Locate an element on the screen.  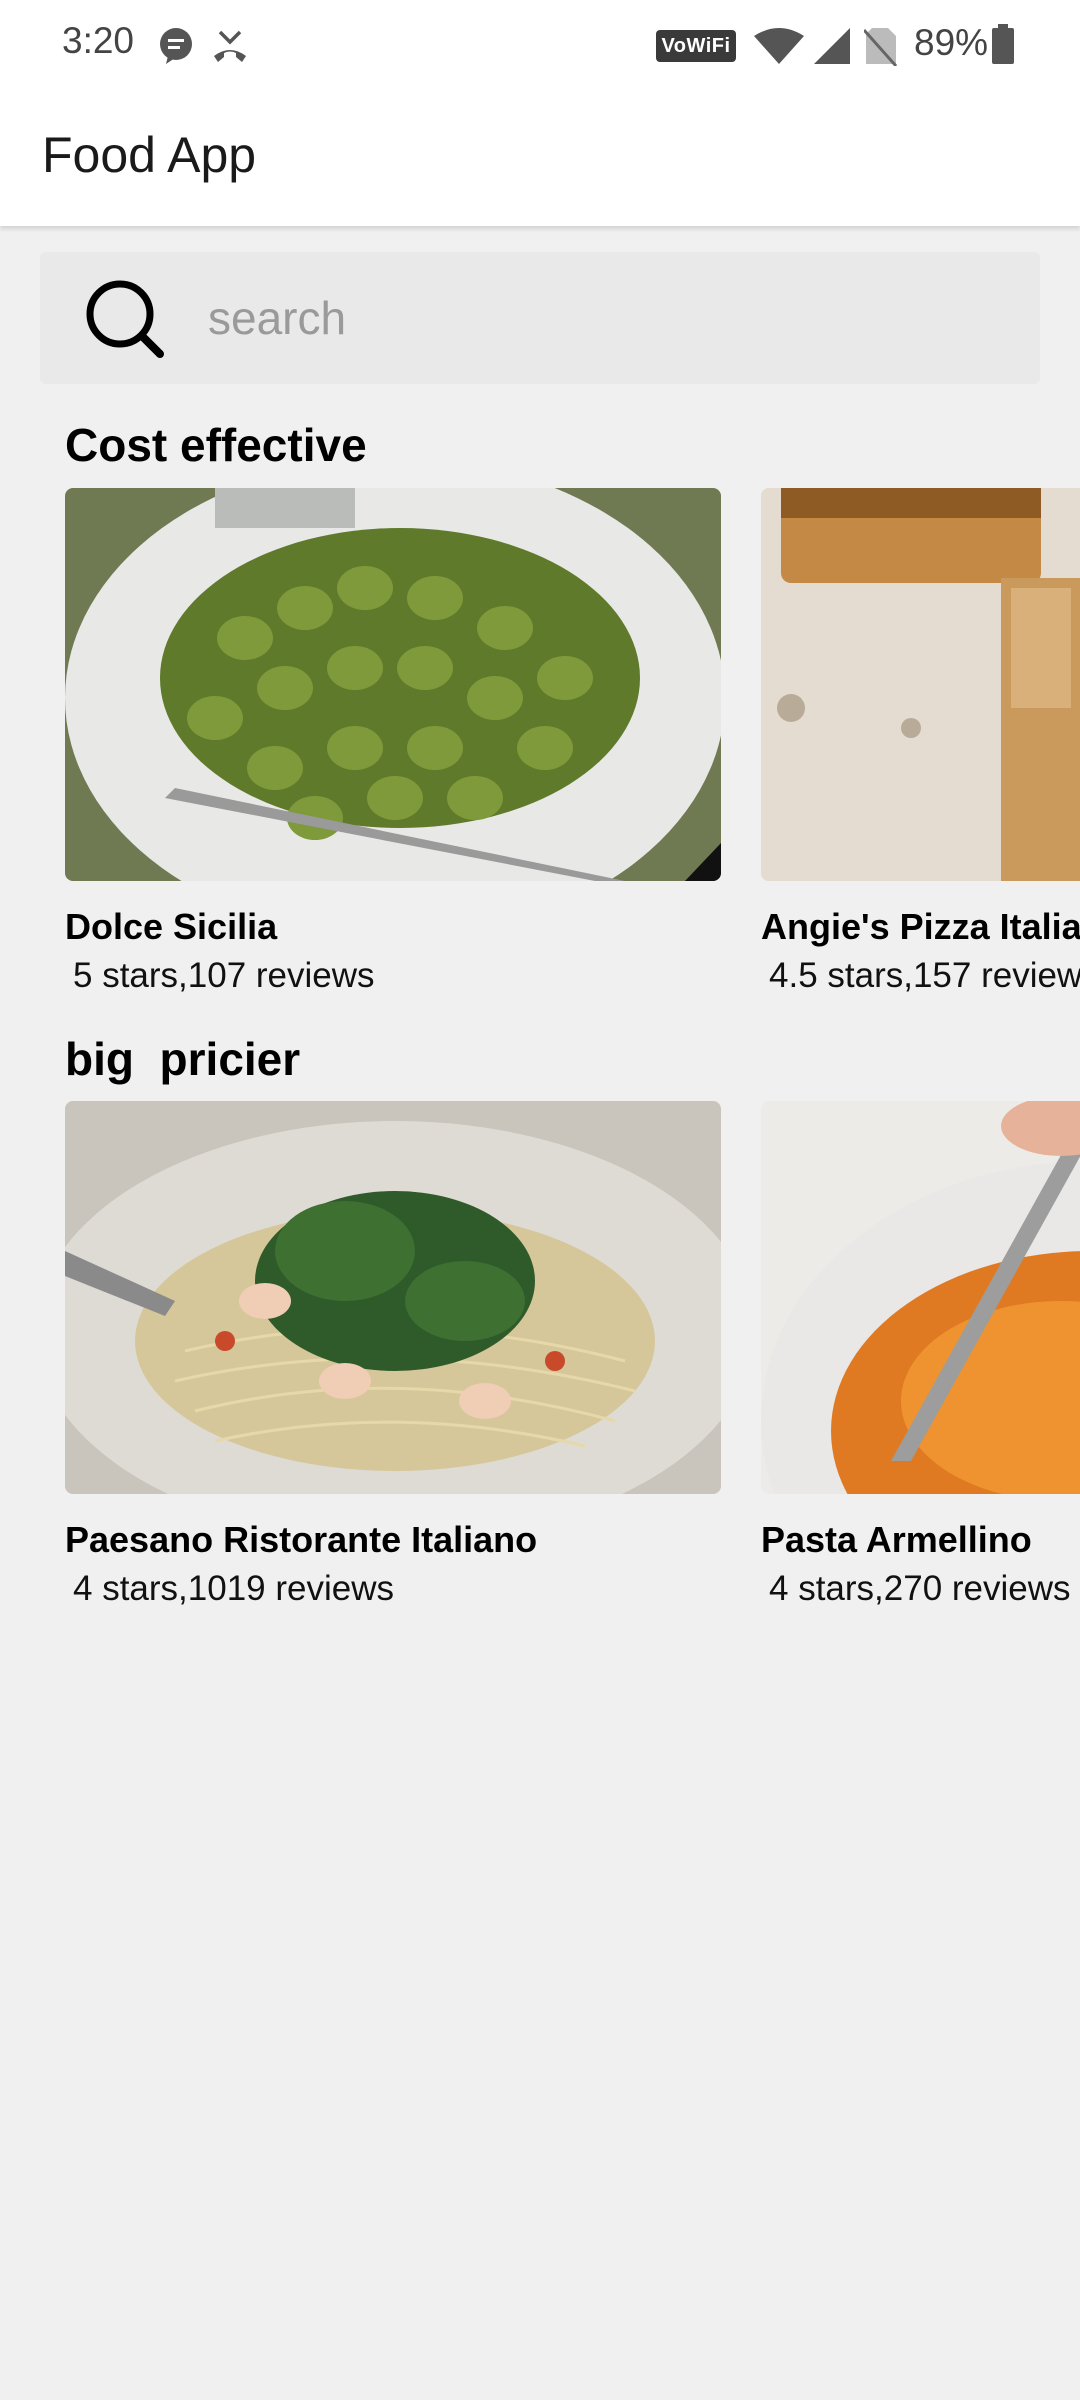
status-bar: 3:20 VoWiFi 89% is located at coordinates (540, 46).